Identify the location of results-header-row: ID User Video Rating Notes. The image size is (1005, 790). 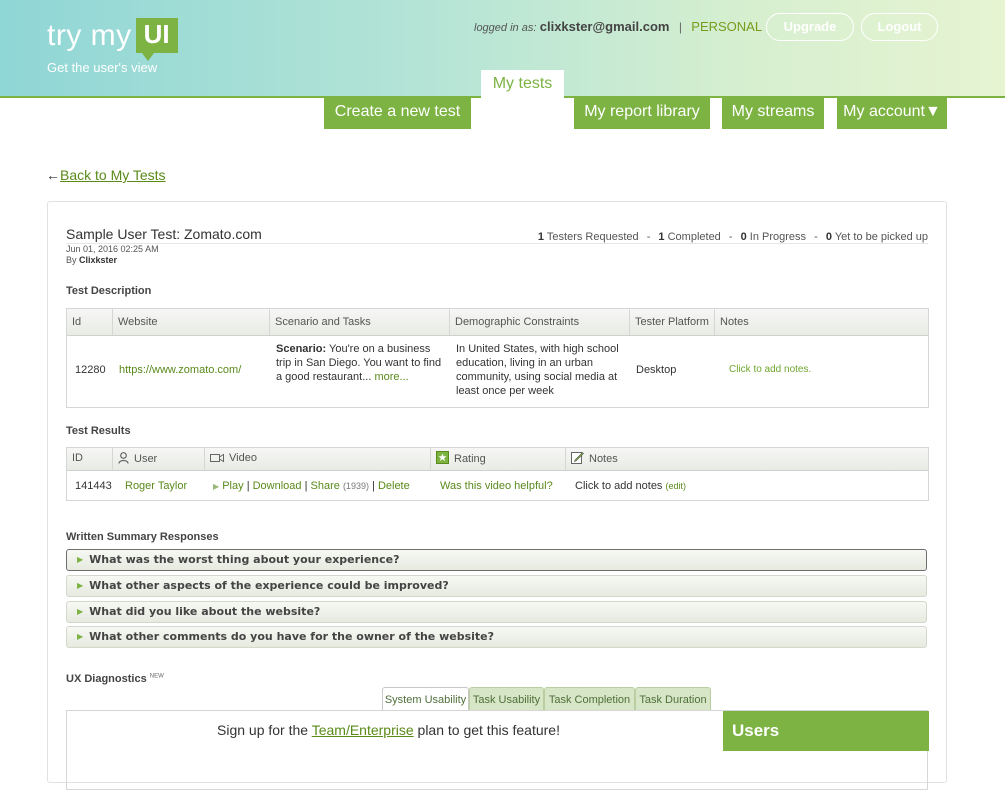
(497, 459).